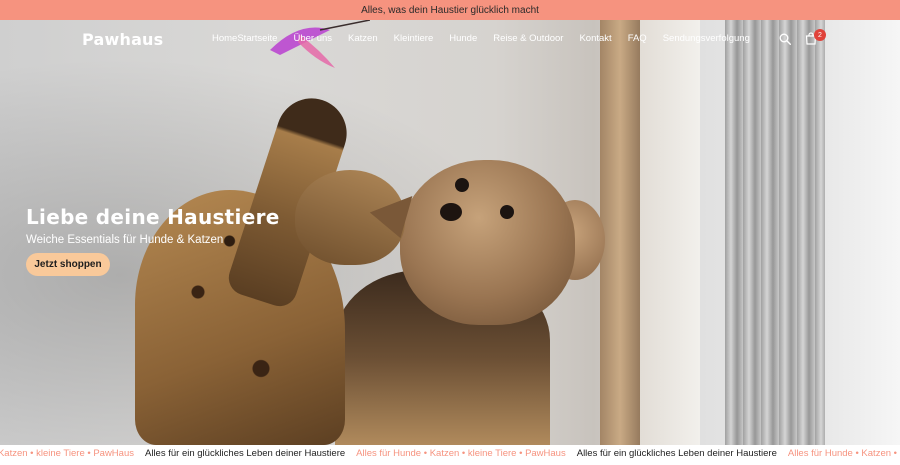  What do you see at coordinates (595, 38) in the screenshot?
I see `nav-item-contact: Kontakt` at bounding box center [595, 38].